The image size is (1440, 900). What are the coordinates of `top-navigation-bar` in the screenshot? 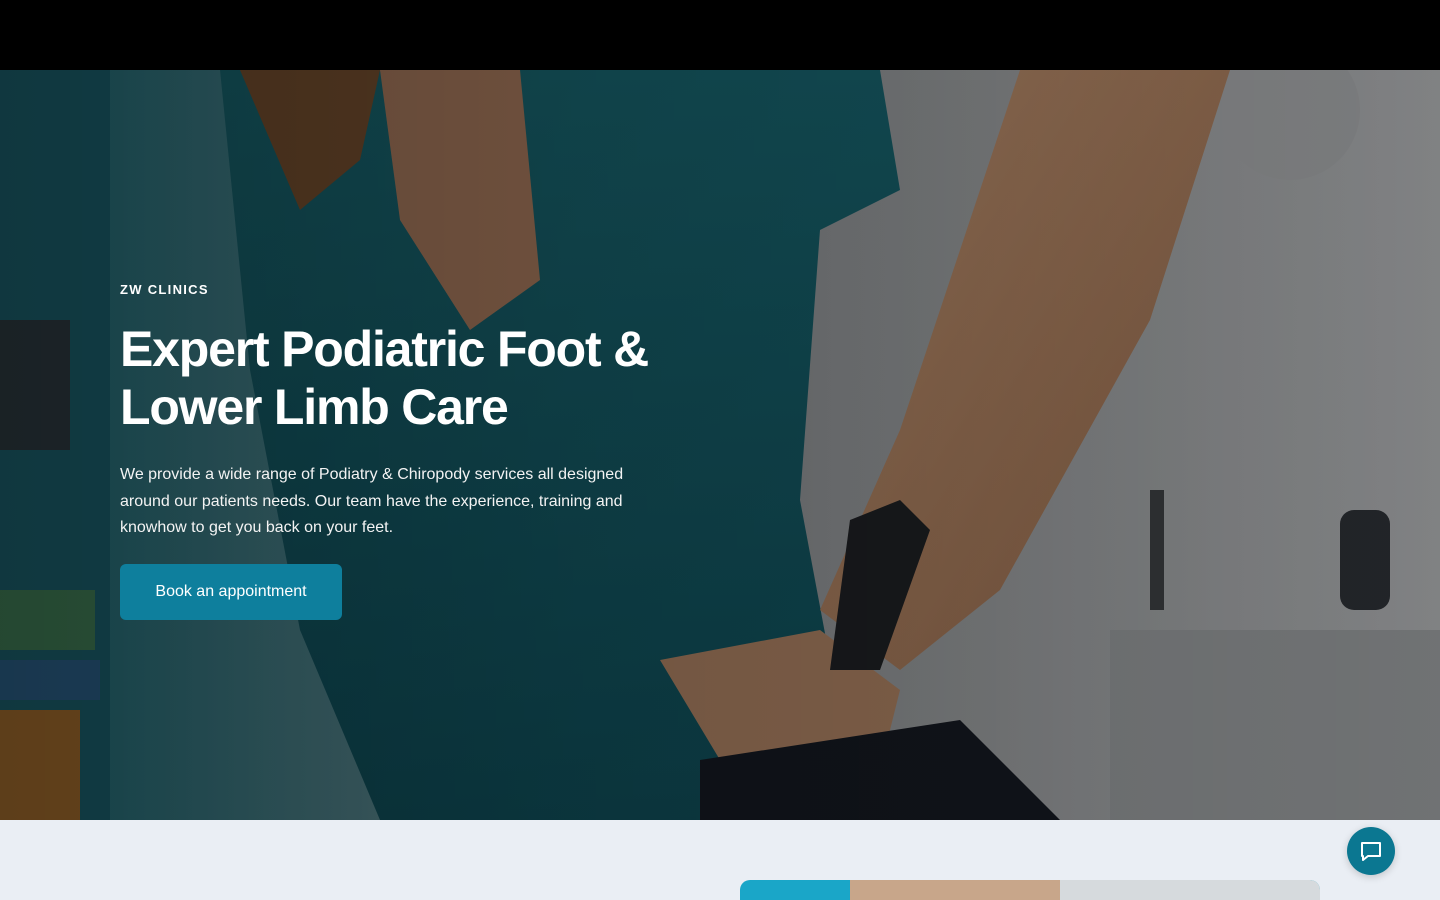 It's located at (720, 35).